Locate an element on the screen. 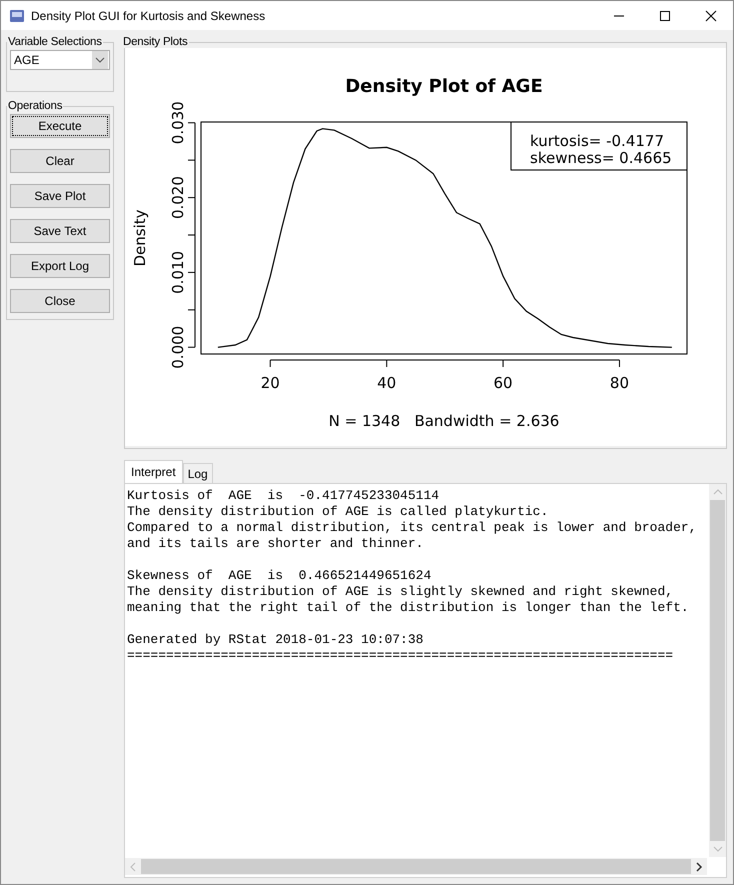 This screenshot has width=734, height=885. legend-text: kurtosis= -0.4177 is located at coordinates (597, 141).